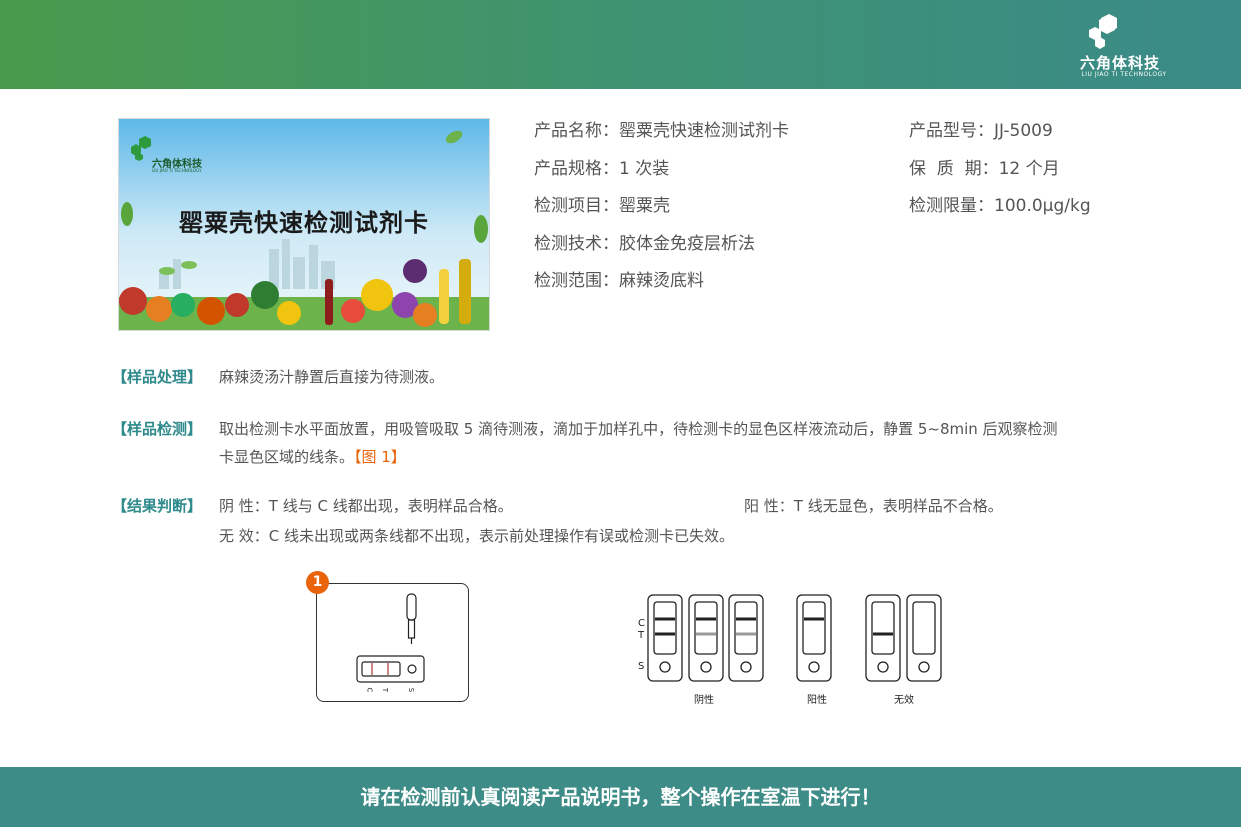  What do you see at coordinates (644, 244) in the screenshot?
I see `info-test-tech: 检测技术：胶体金免疫层析法` at bounding box center [644, 244].